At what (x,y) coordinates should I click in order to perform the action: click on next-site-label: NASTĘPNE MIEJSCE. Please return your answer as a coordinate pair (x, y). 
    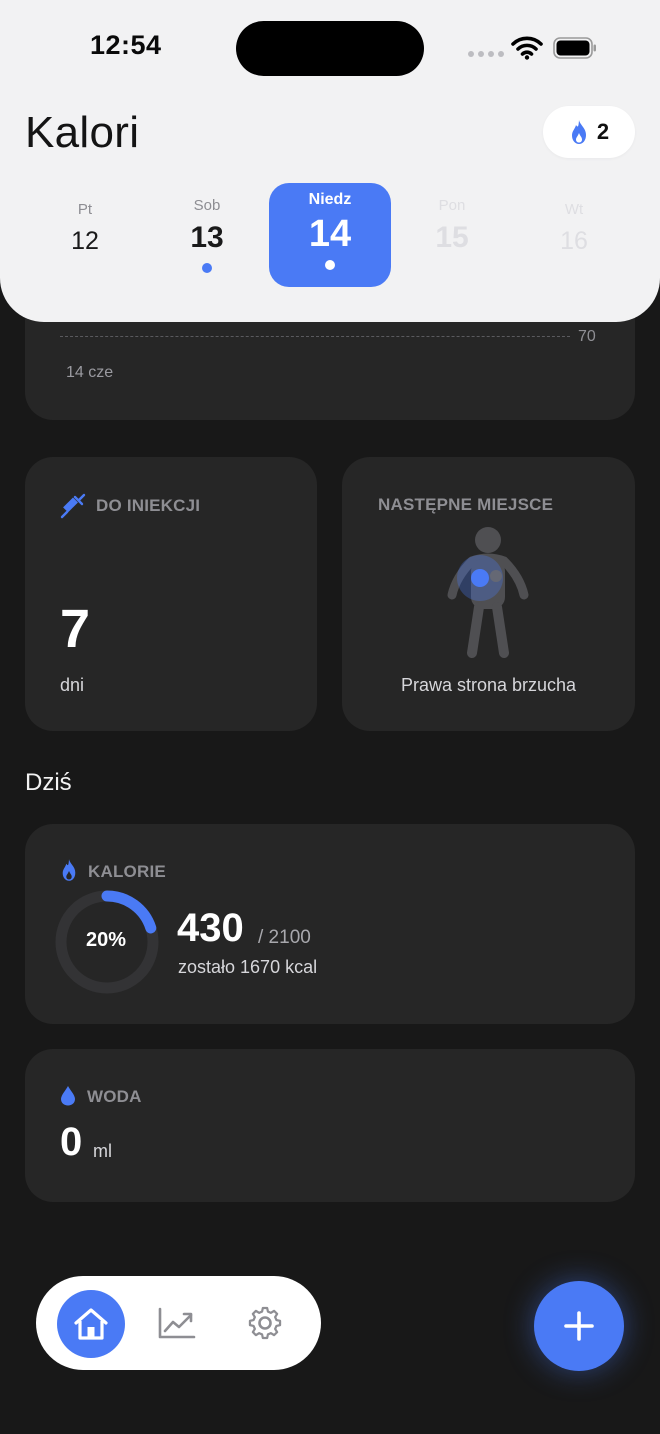
    Looking at the image, I should click on (466, 504).